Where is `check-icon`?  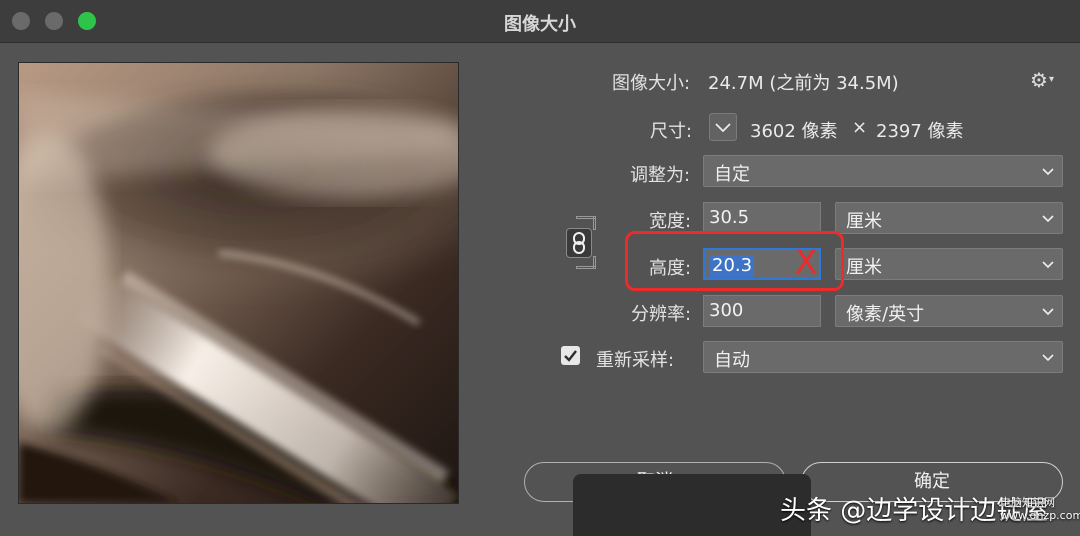
check-icon is located at coordinates (570, 356).